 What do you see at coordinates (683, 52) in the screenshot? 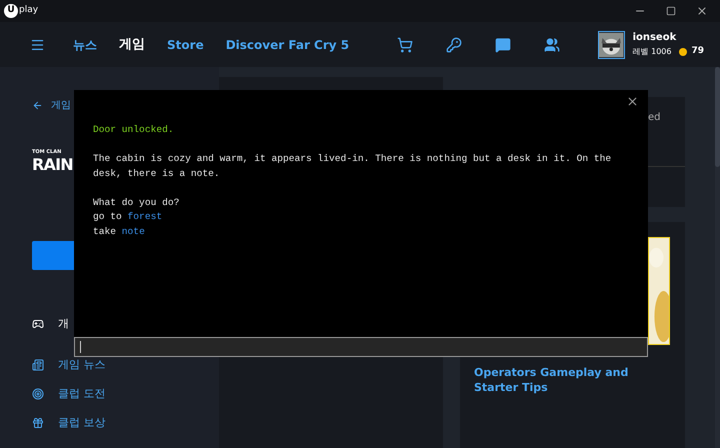
I see `coin-icon` at bounding box center [683, 52].